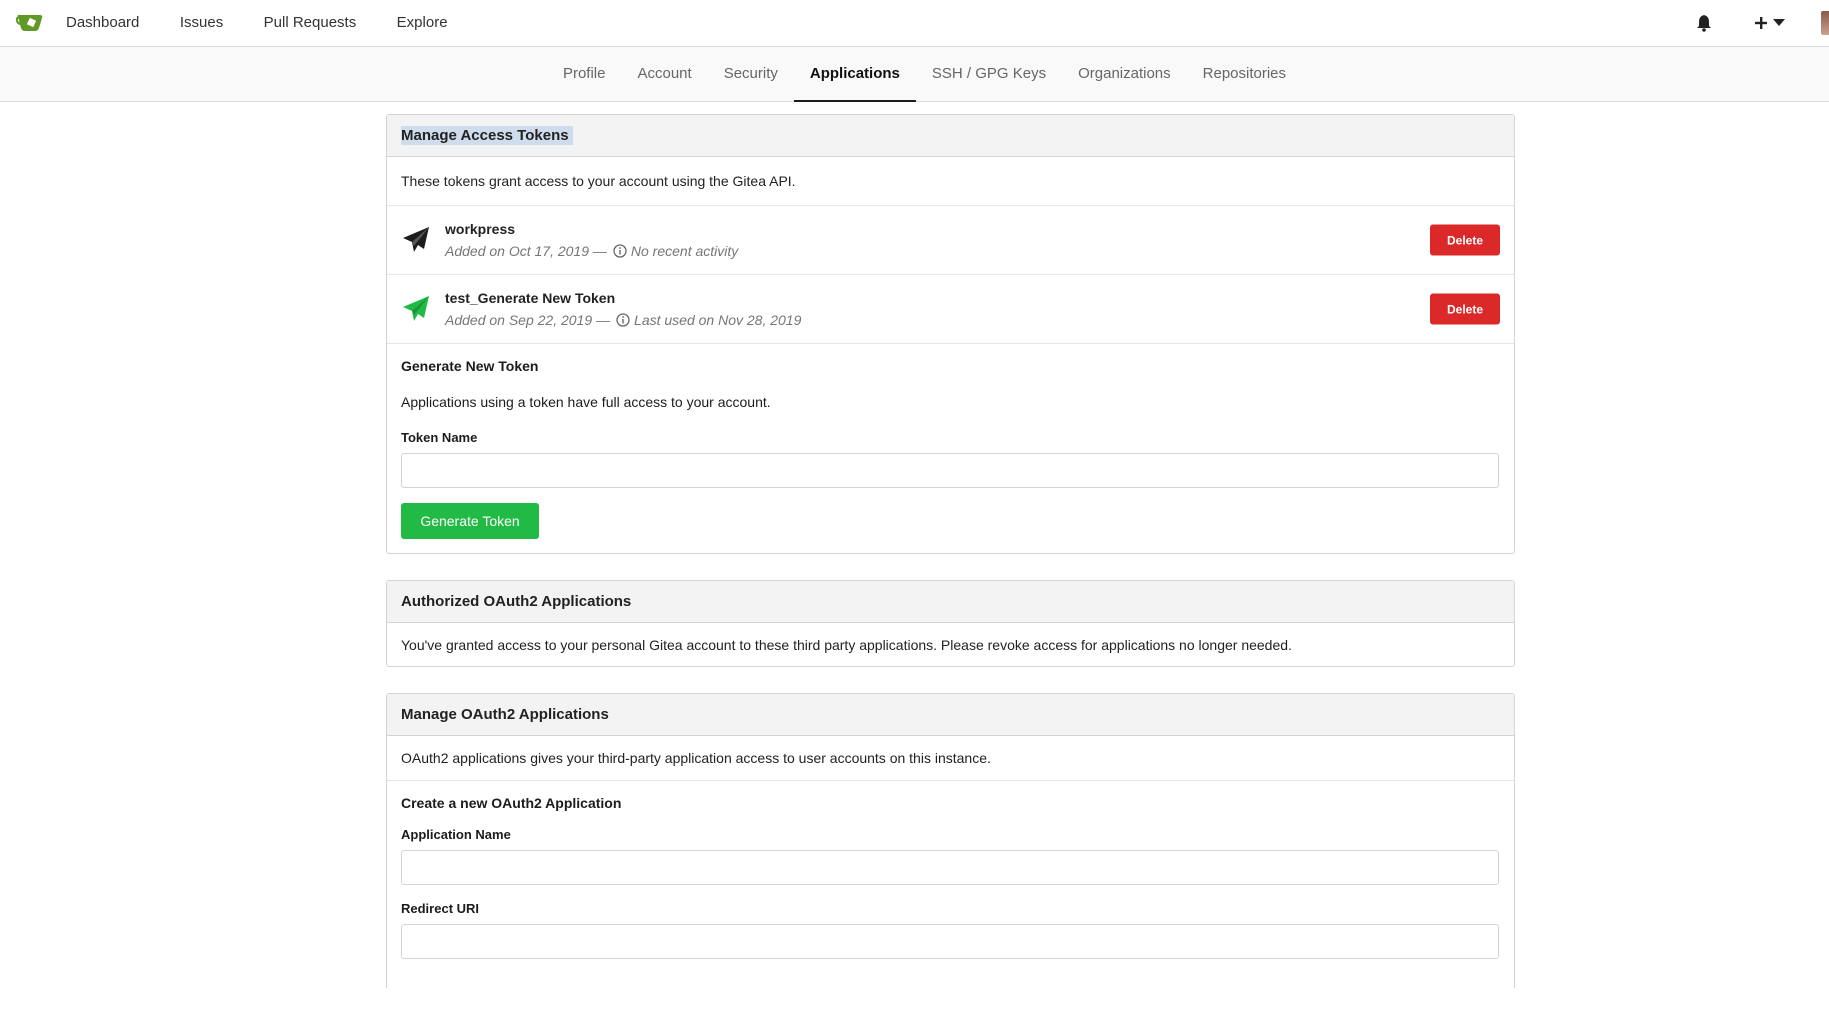 This screenshot has width=1829, height=1014. I want to click on top-navbar: Dashboard Issues Pull Requests Explore, so click(914, 23).